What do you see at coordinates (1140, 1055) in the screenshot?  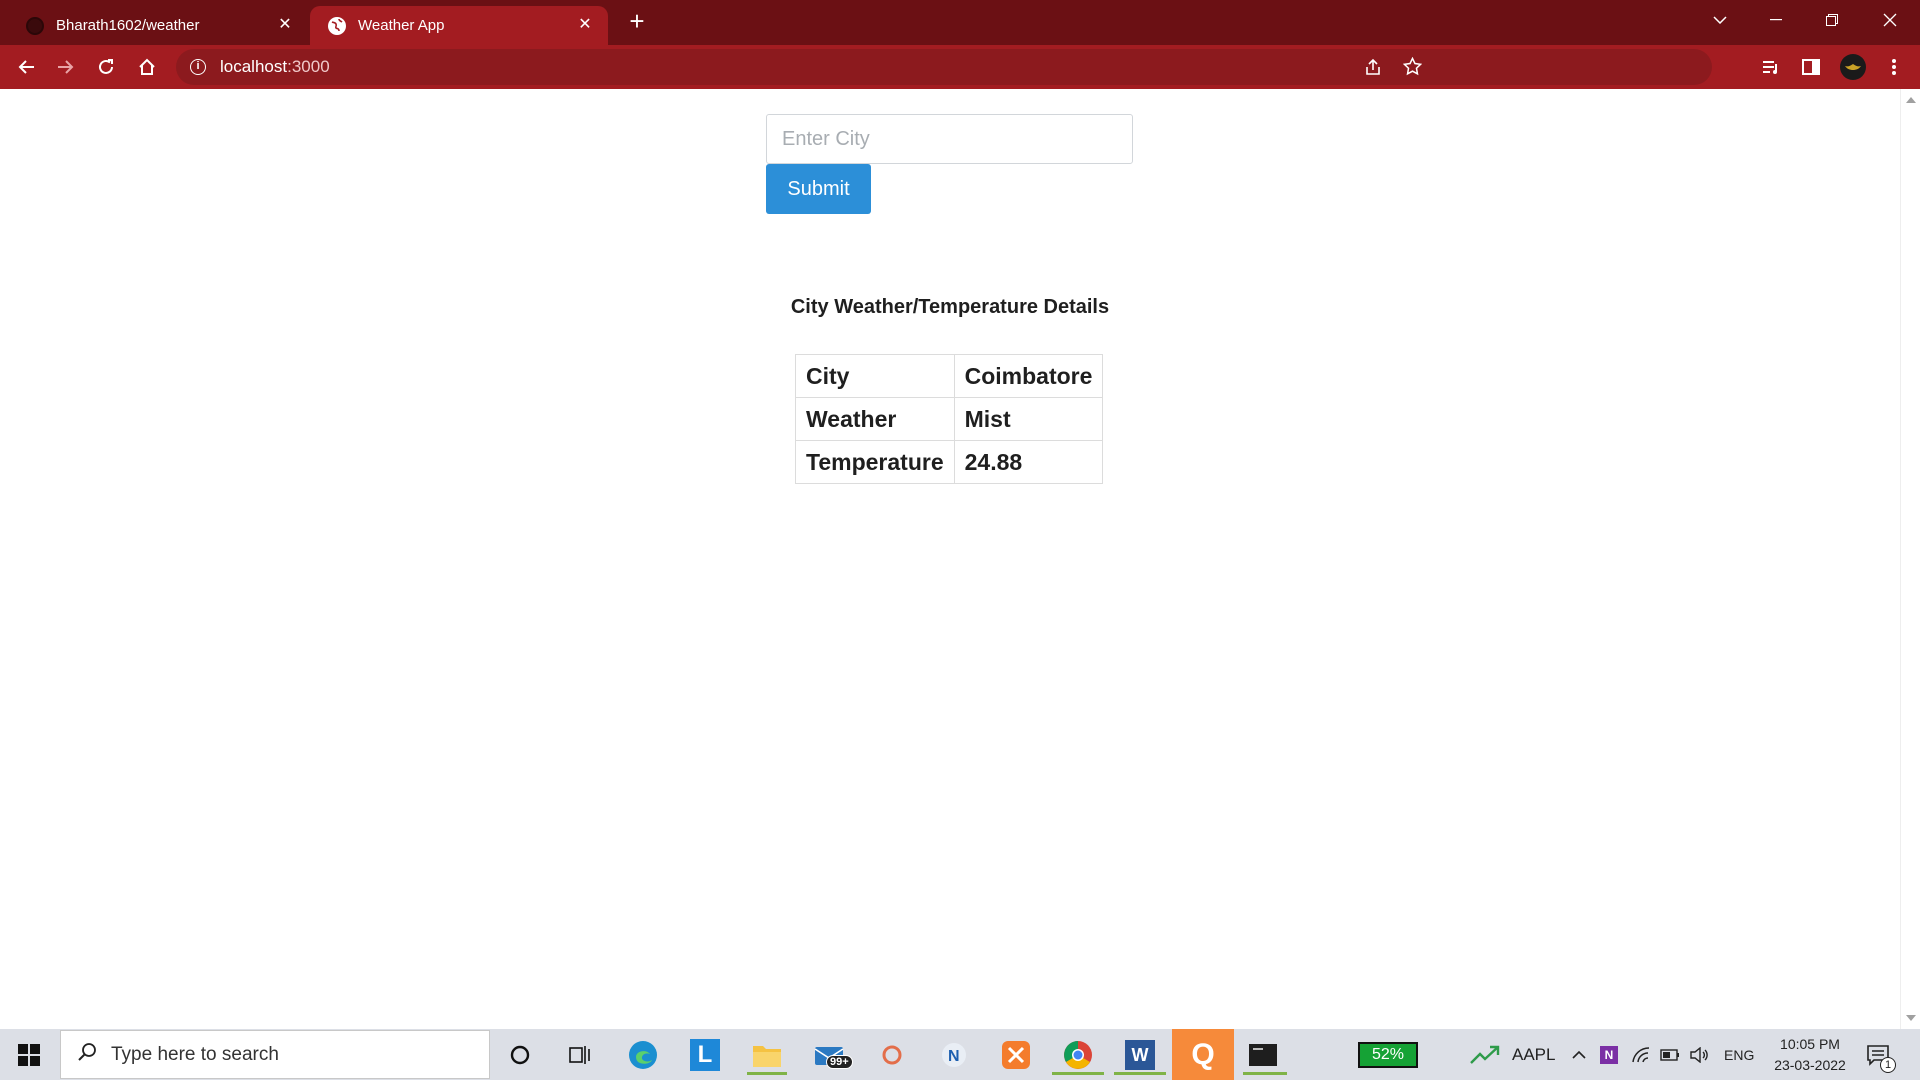 I see `word-icon: W` at bounding box center [1140, 1055].